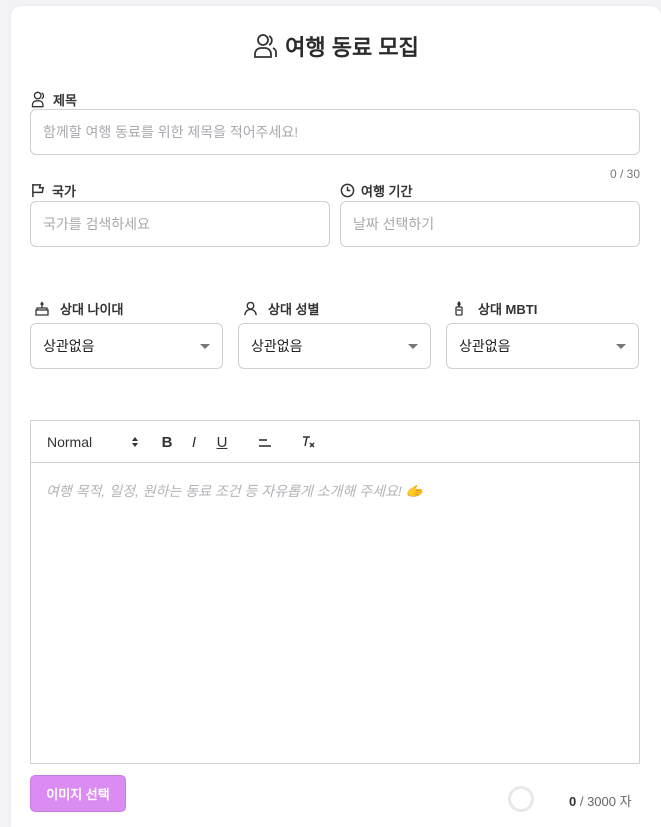 This screenshot has width=661, height=827. Describe the element at coordinates (250, 308) in the screenshot. I see `person-icon` at that location.